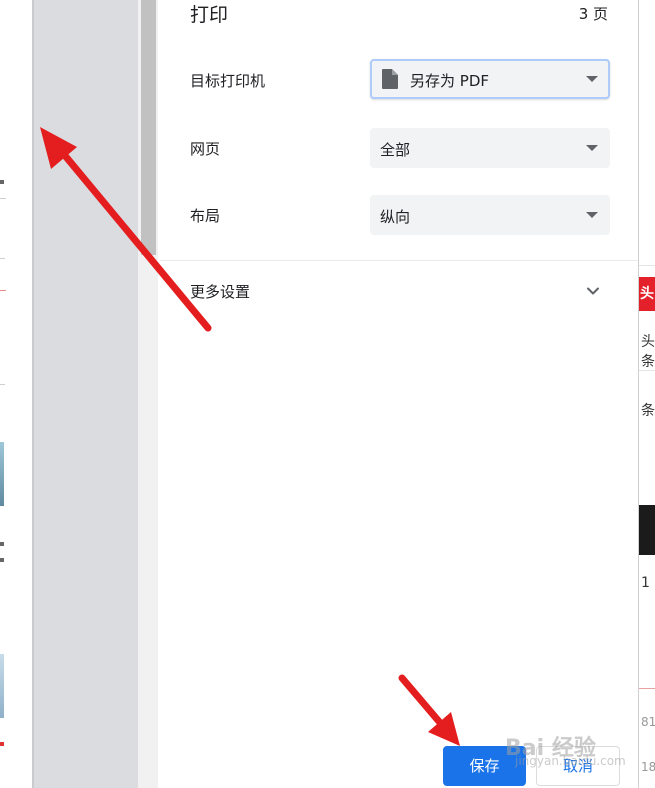  I want to click on page-text-fragment: 头, so click(647, 294).